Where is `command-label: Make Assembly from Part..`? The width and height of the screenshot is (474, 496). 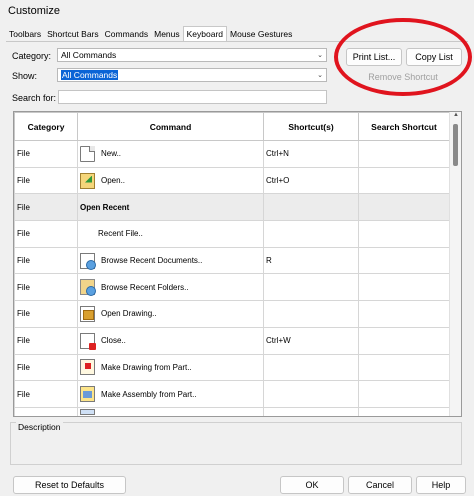
command-label: Make Assembly from Part.. is located at coordinates (149, 394).